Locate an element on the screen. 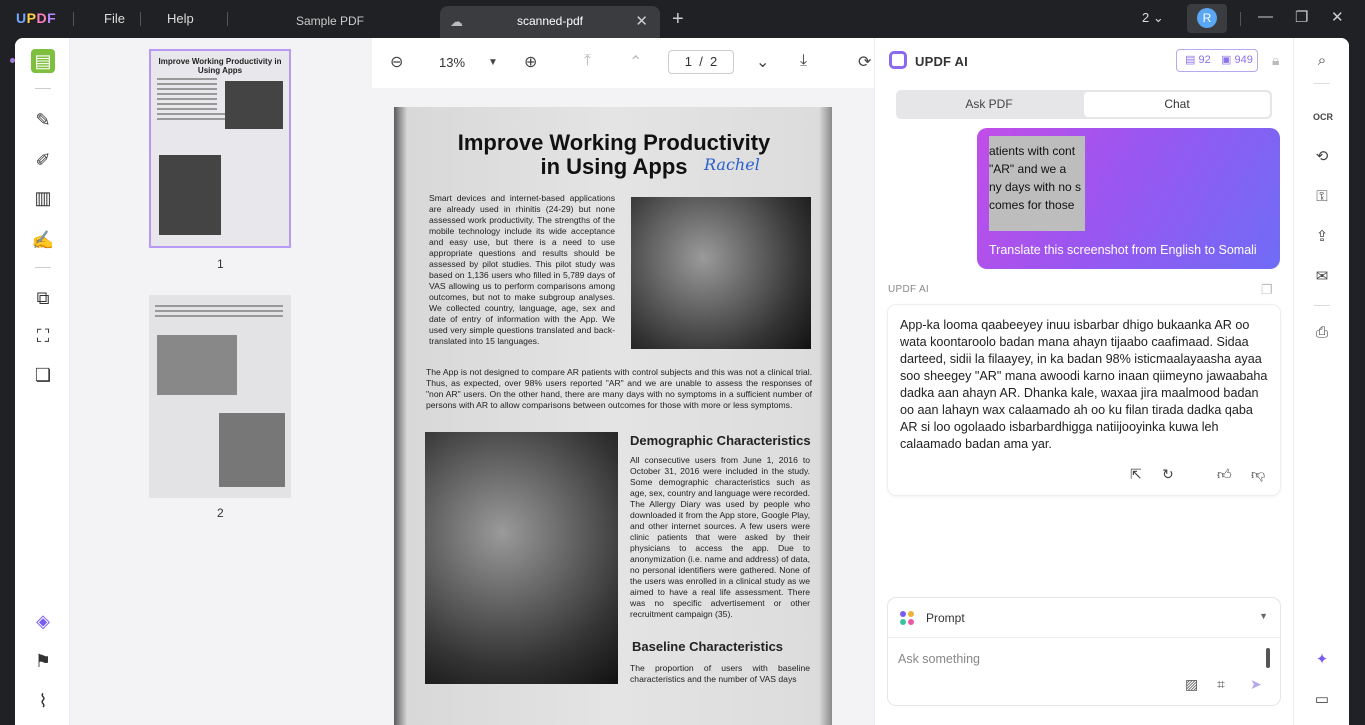  protect-icon: ⚿ is located at coordinates (1322, 197).